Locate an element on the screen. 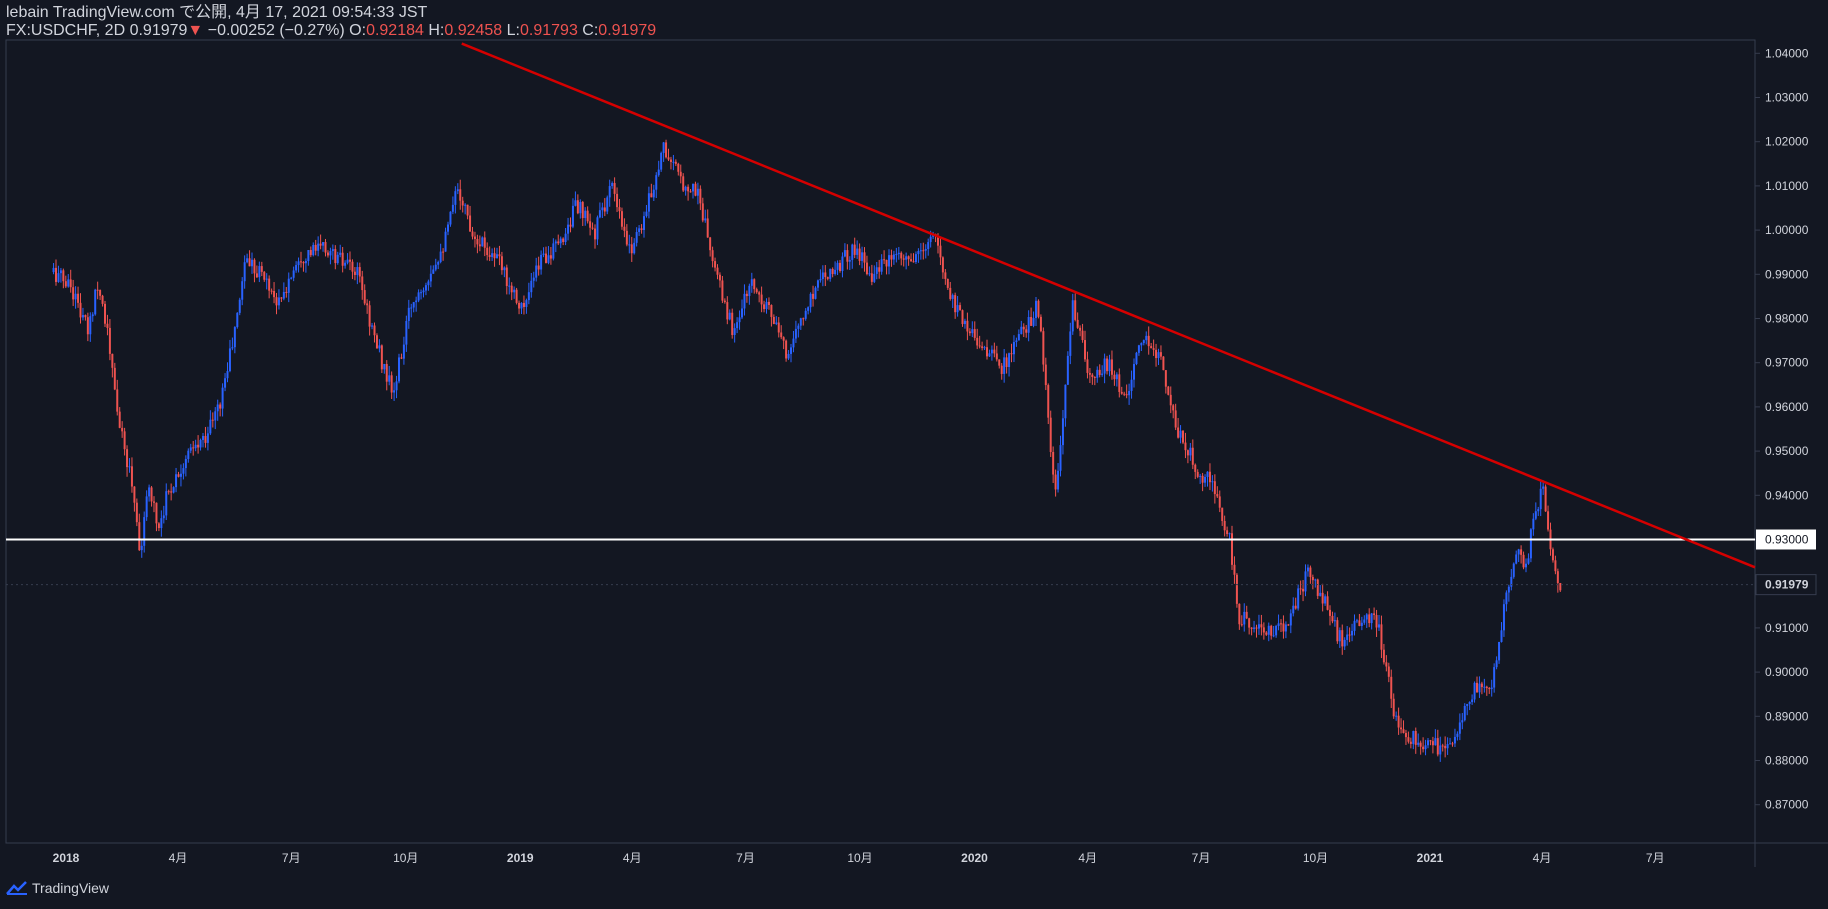 The width and height of the screenshot is (1828, 909). x-tick-label: 2018 is located at coordinates (66, 858).